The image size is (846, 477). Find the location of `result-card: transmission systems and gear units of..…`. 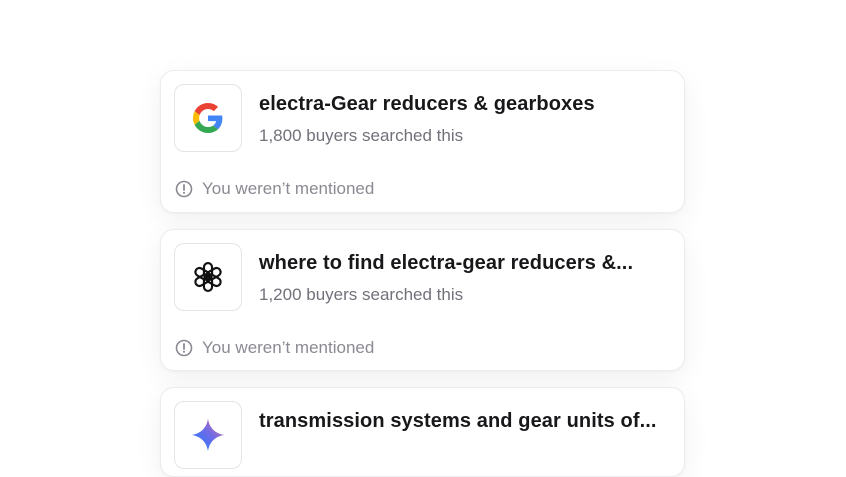

result-card: transmission systems and gear units of..… is located at coordinates (422, 432).